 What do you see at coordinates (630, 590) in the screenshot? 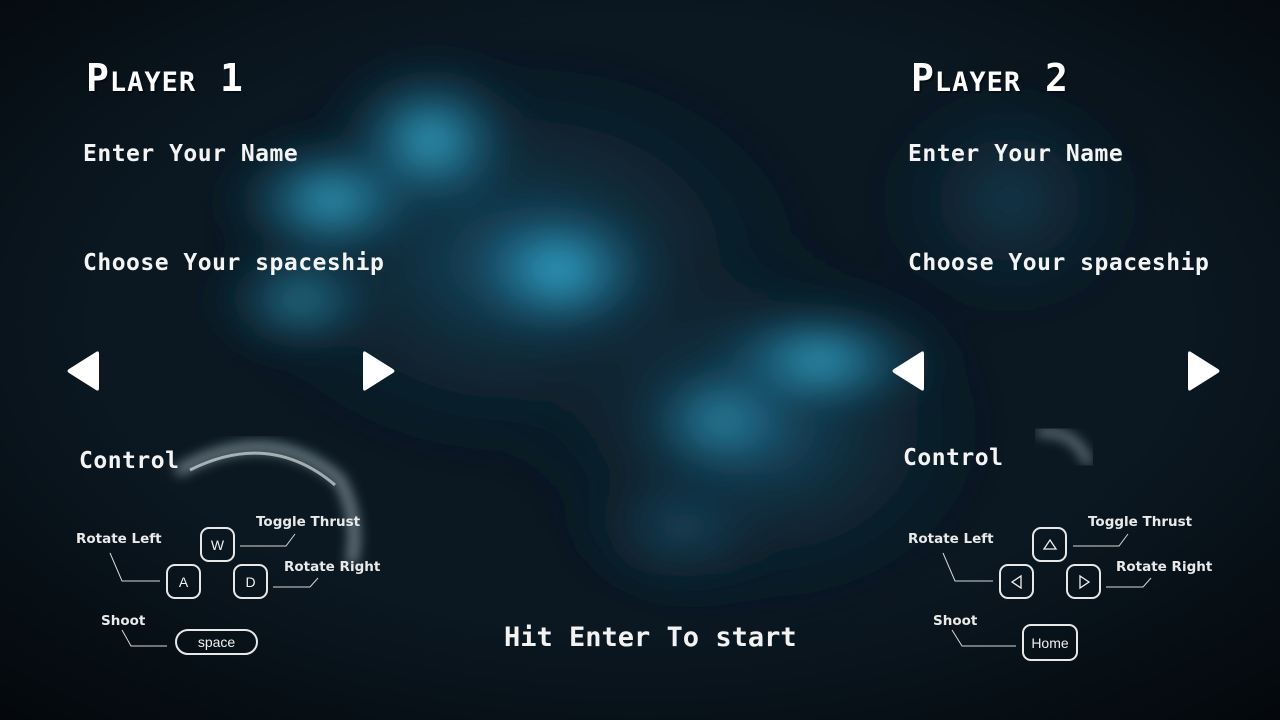
I see `control-connector-lines` at bounding box center [630, 590].